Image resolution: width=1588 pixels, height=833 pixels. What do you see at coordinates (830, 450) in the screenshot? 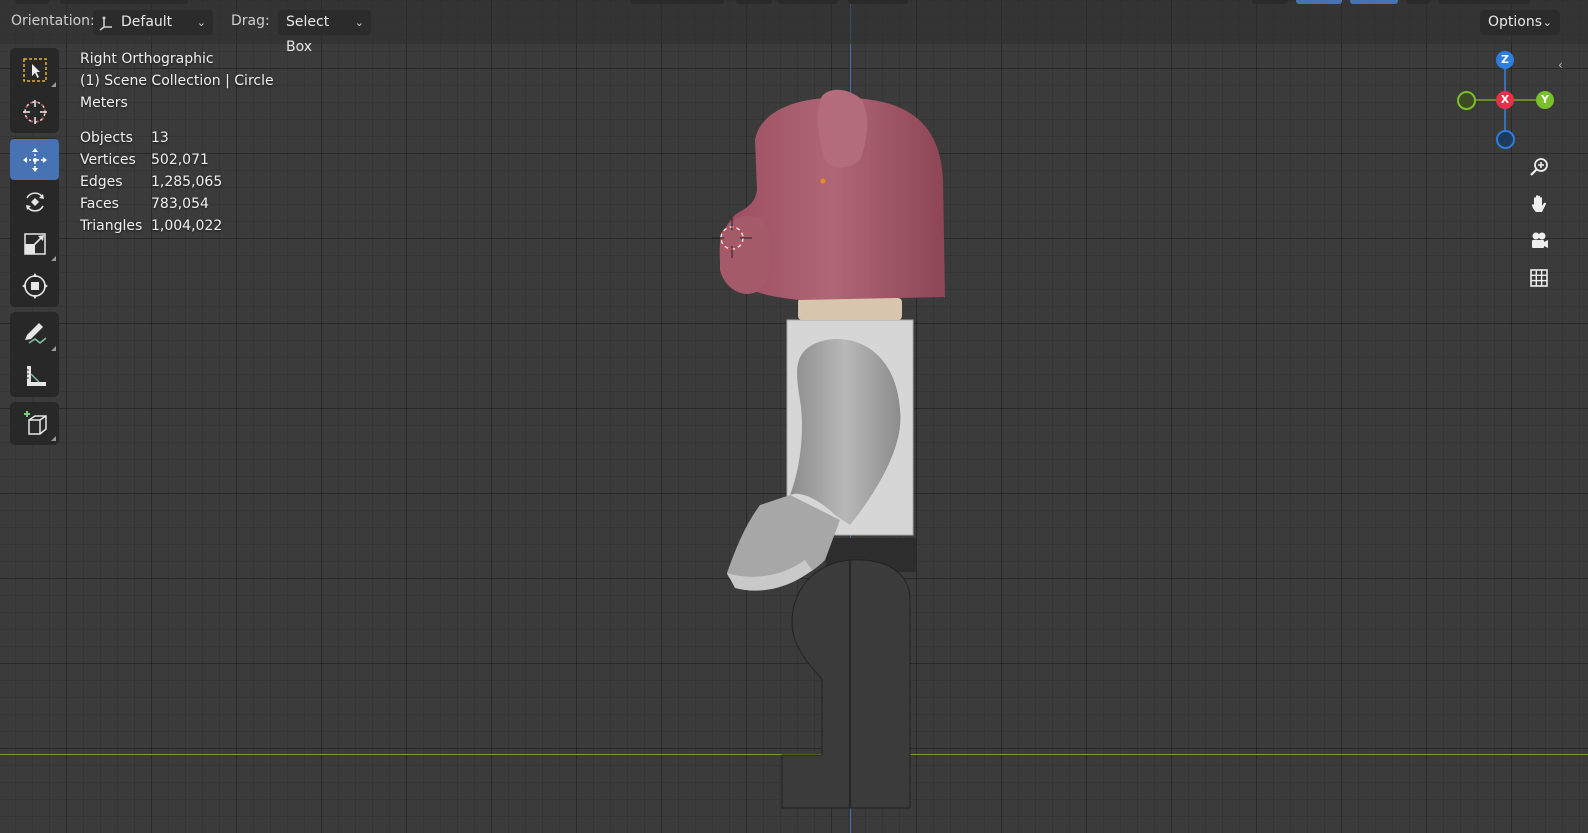
I see `minifigure-model` at bounding box center [830, 450].